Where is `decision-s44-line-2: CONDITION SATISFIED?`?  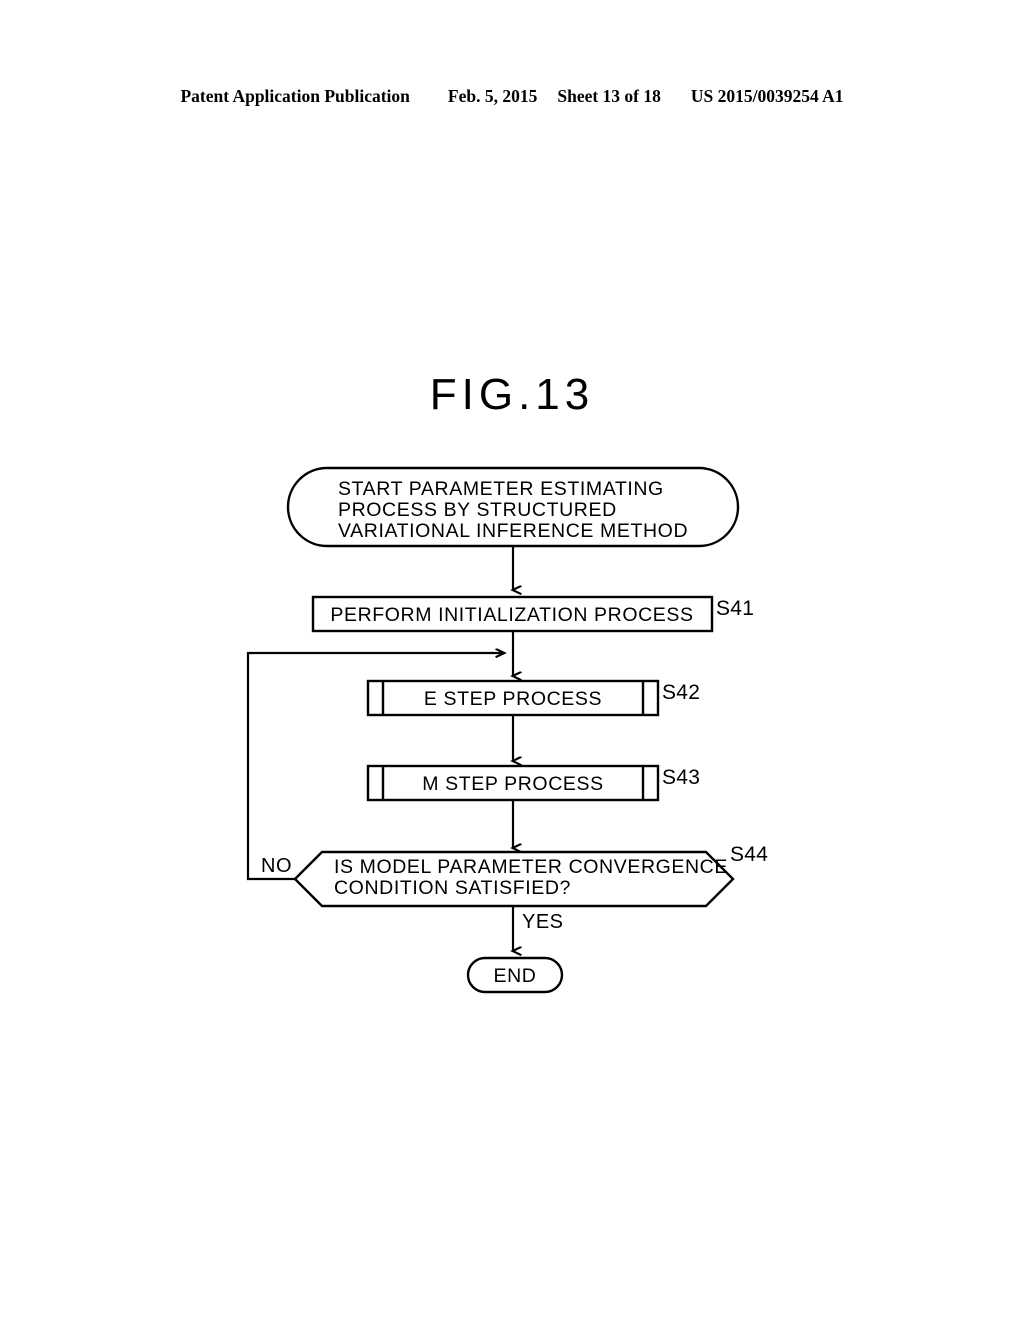
decision-s44-line-2: CONDITION SATISFIED? is located at coordinates (452, 888).